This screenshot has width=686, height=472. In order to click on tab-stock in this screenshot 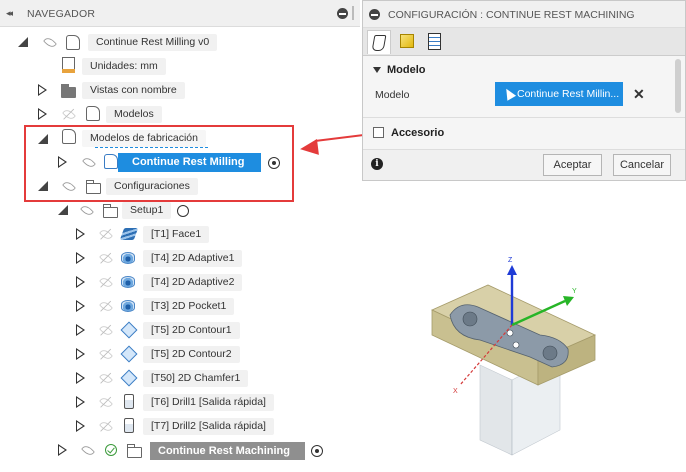, I will do `click(407, 42)`.